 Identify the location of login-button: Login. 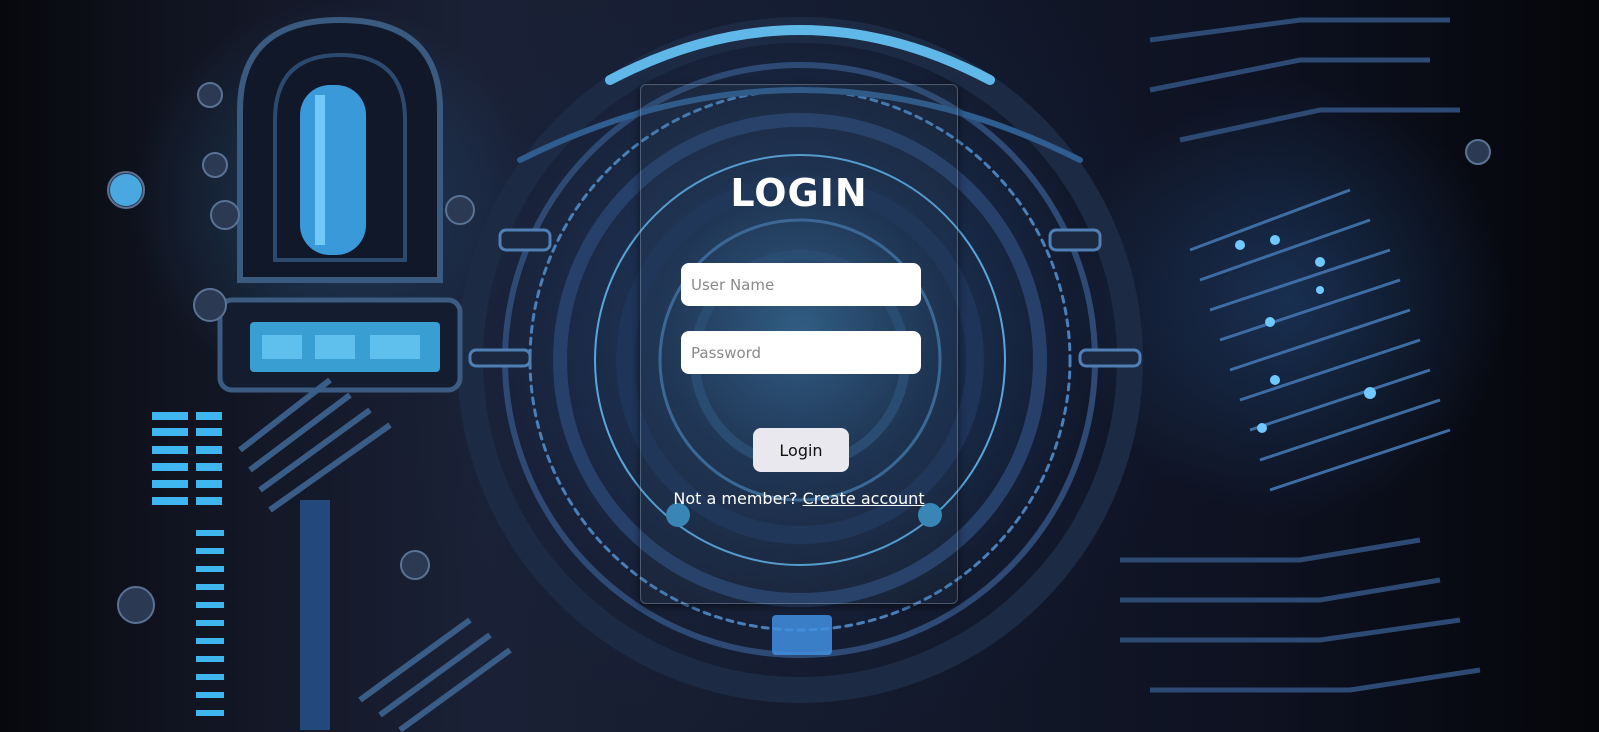
(801, 450).